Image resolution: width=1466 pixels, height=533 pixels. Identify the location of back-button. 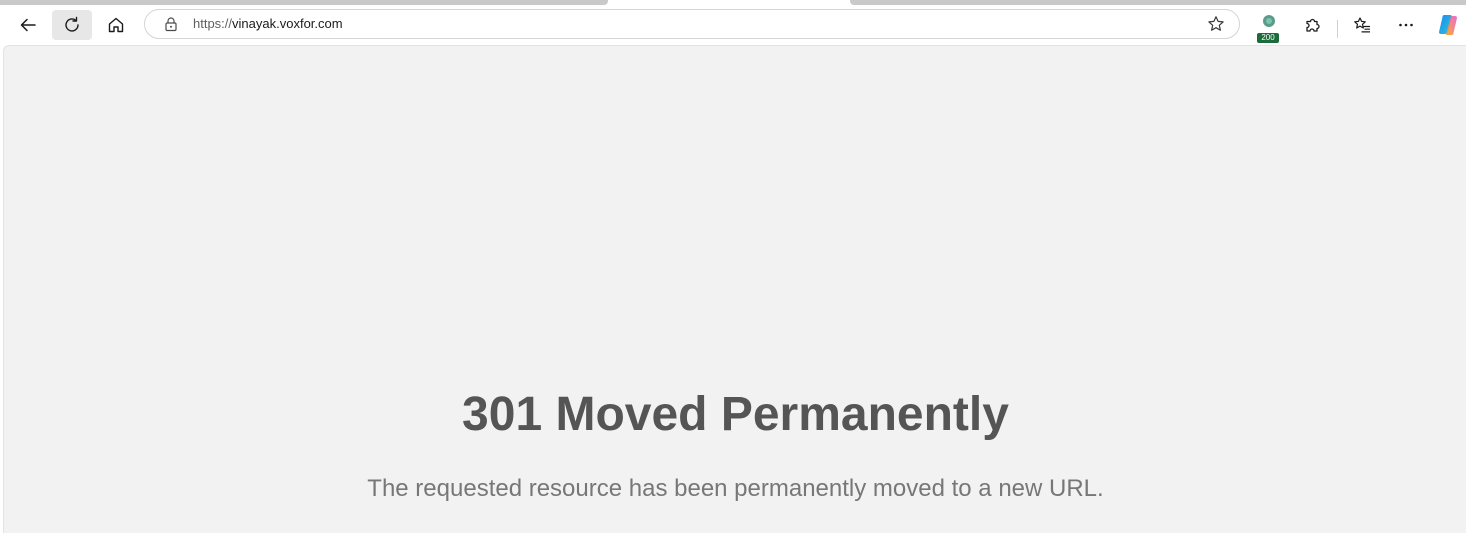
(28, 25).